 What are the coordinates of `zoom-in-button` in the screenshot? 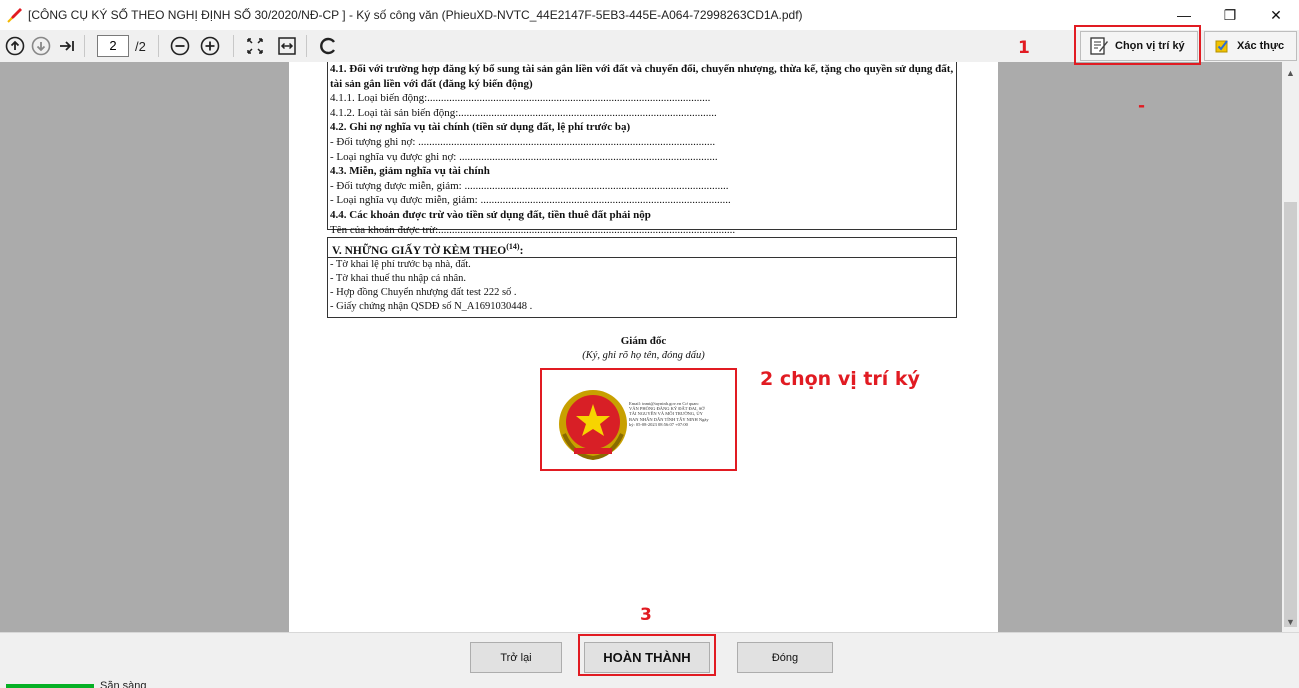 It's located at (210, 46).